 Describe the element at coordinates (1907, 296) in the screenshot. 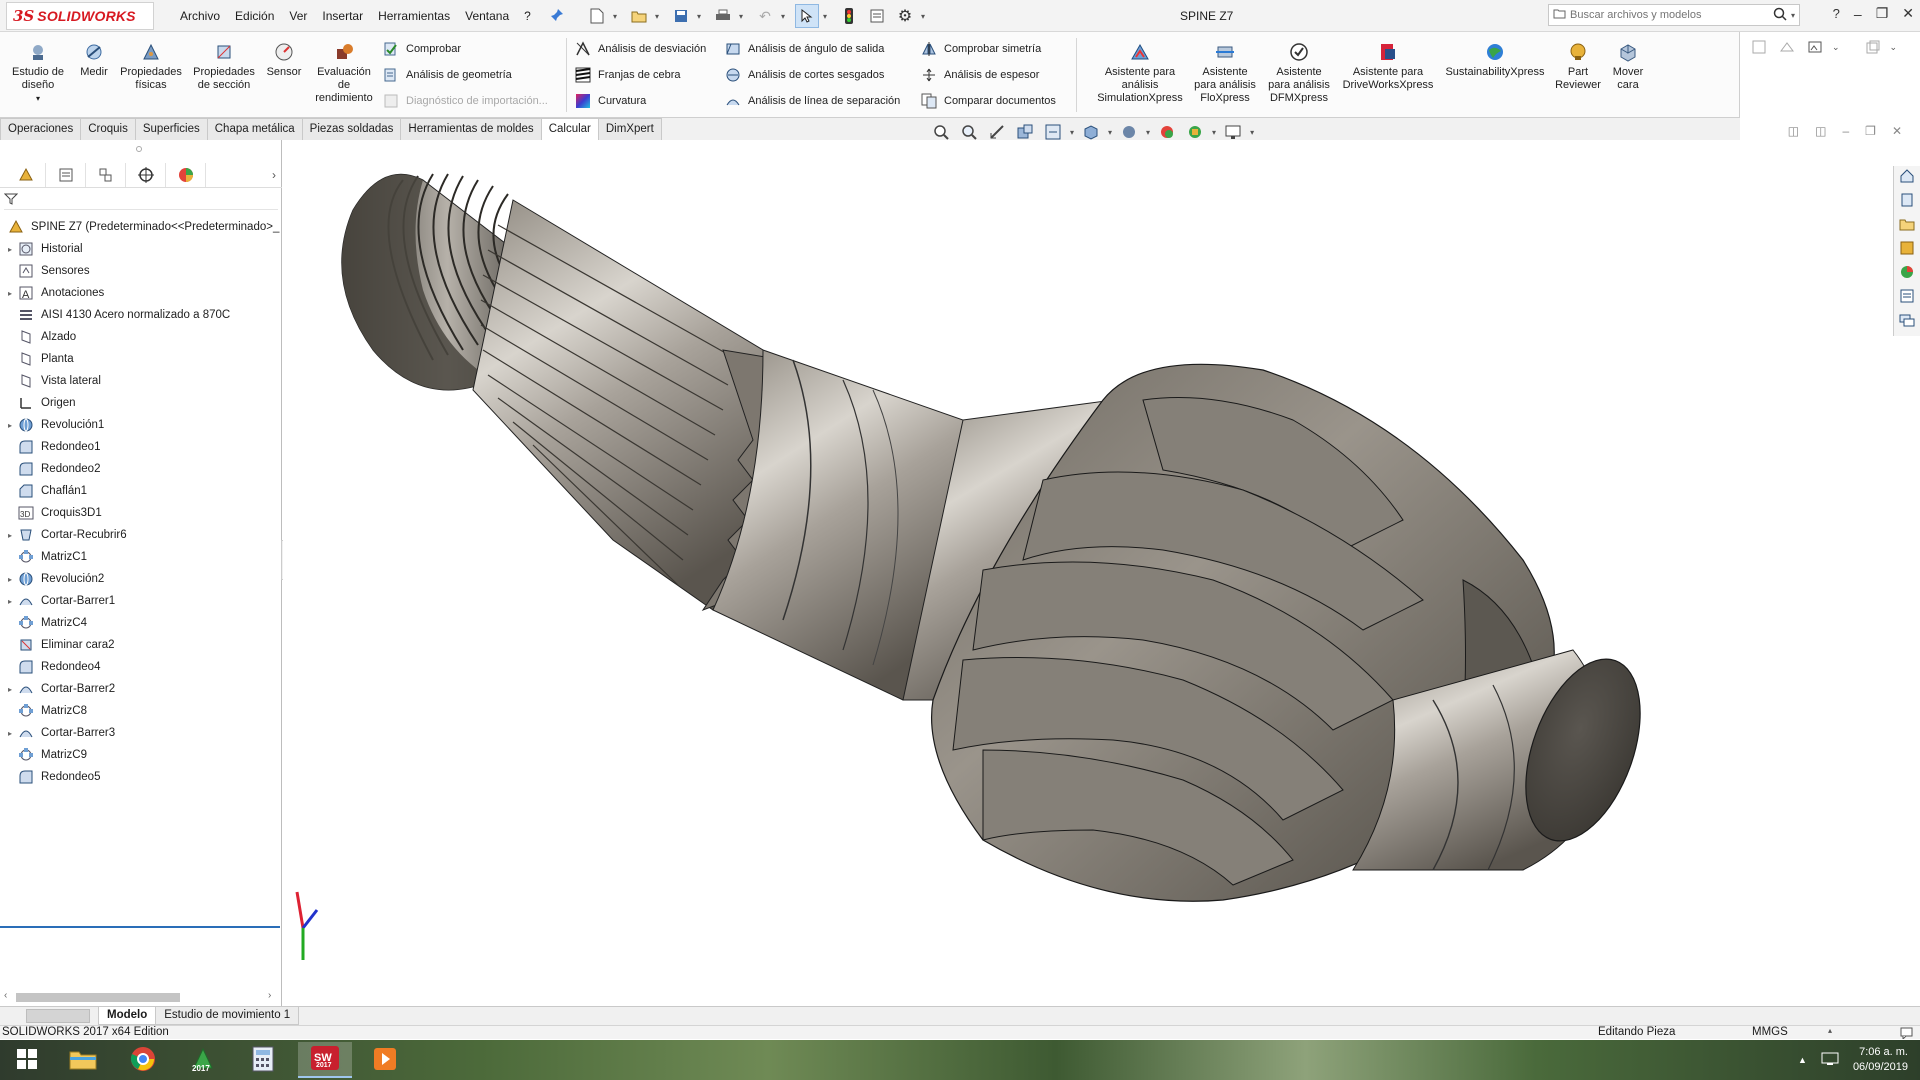

I see `custom-properties-icon` at that location.